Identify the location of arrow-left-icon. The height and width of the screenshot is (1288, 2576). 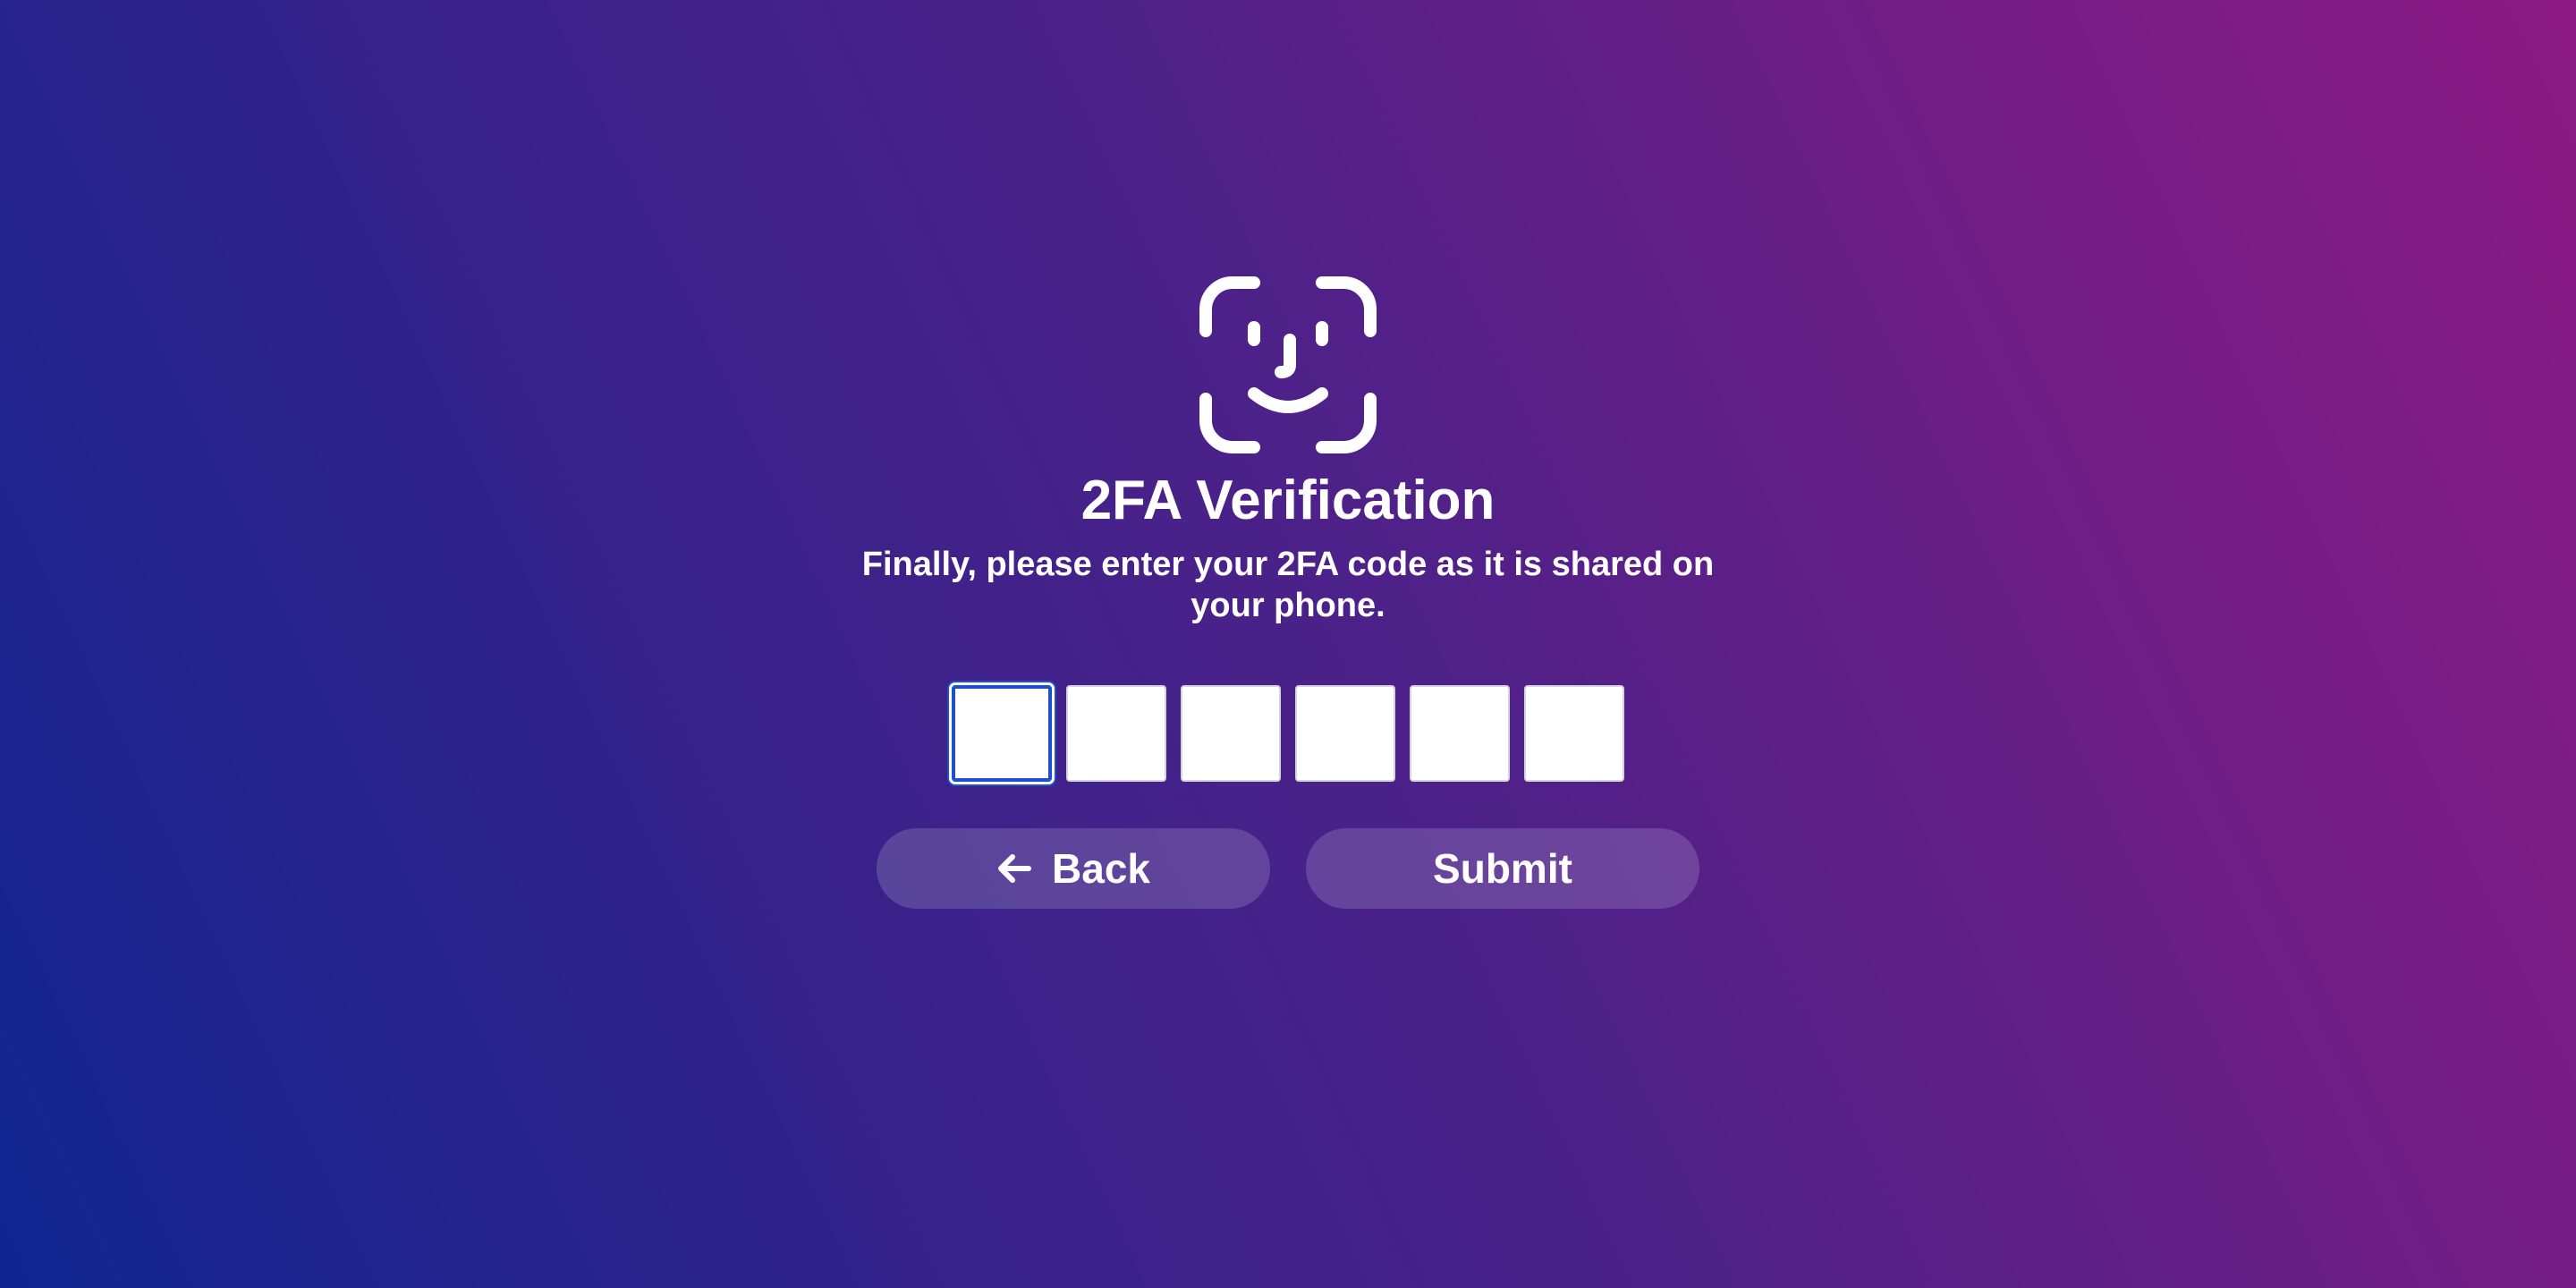
(1015, 868).